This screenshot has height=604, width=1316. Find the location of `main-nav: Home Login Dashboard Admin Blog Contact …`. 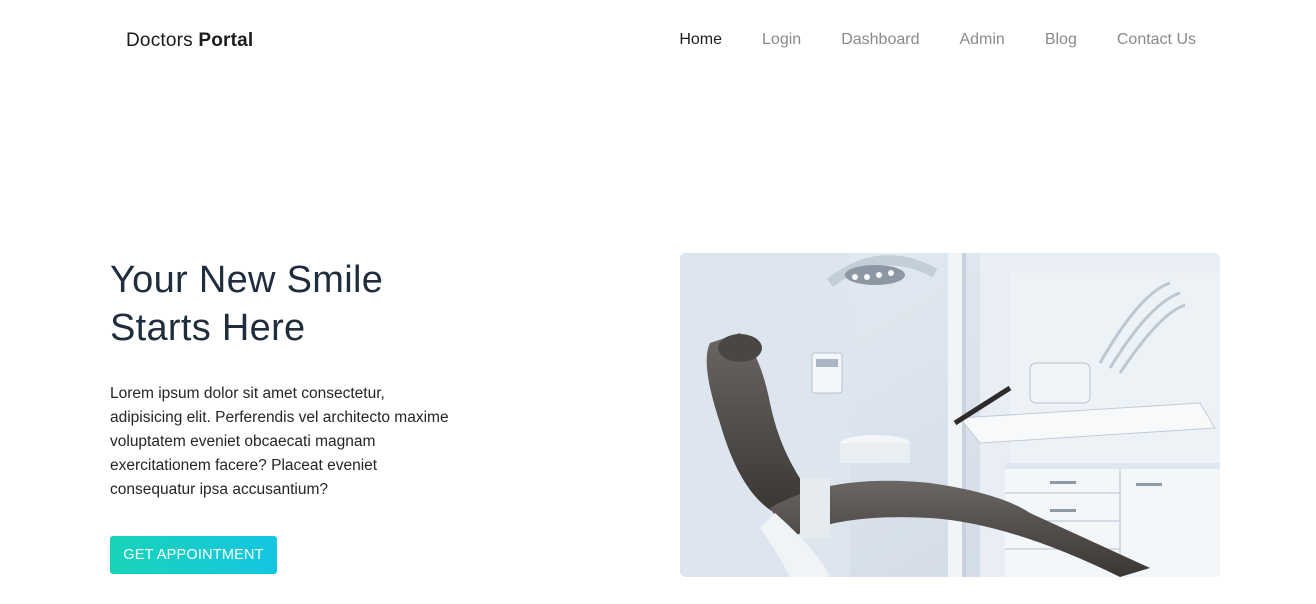

main-nav: Home Login Dashboard Admin Blog Contact … is located at coordinates (917, 40).